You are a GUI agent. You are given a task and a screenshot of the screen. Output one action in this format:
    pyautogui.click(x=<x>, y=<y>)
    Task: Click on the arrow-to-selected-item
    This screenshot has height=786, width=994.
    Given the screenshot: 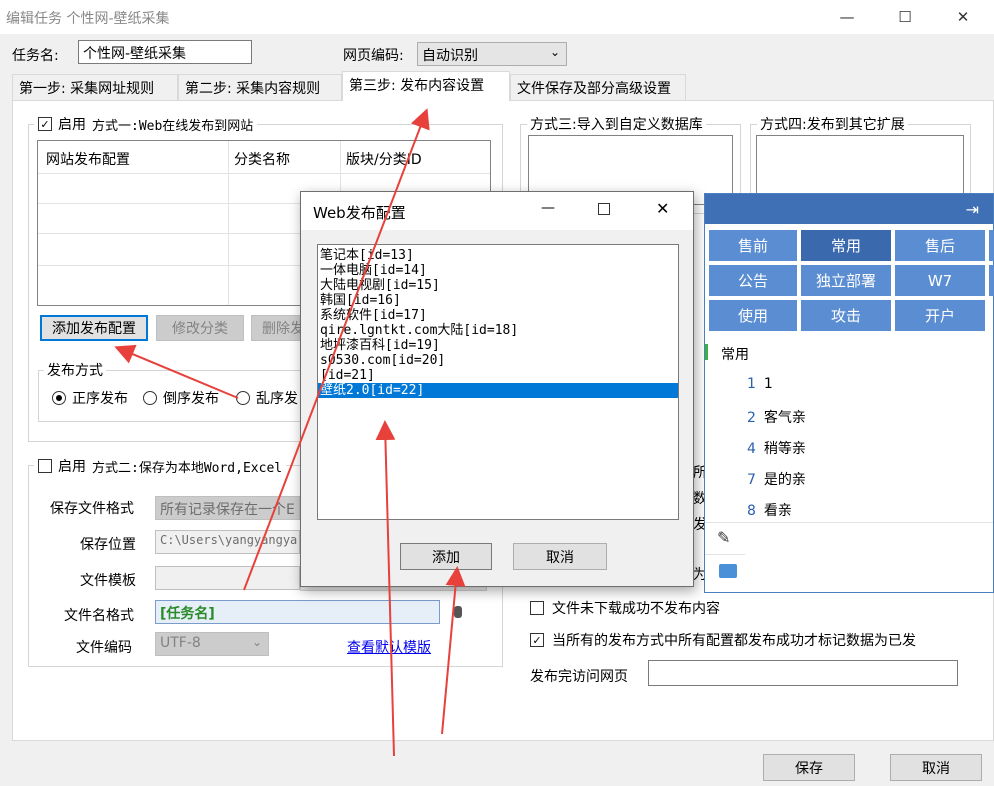 What is the action you would take?
    pyautogui.click(x=385, y=588)
    